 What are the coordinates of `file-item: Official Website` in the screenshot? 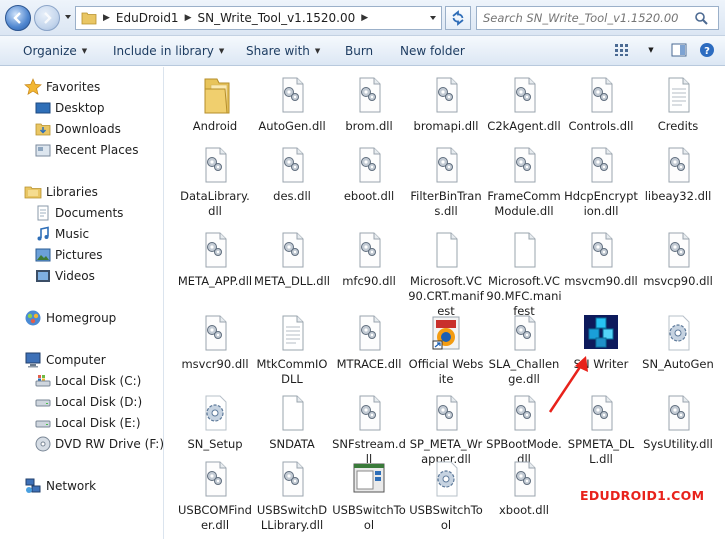 It's located at (446, 350).